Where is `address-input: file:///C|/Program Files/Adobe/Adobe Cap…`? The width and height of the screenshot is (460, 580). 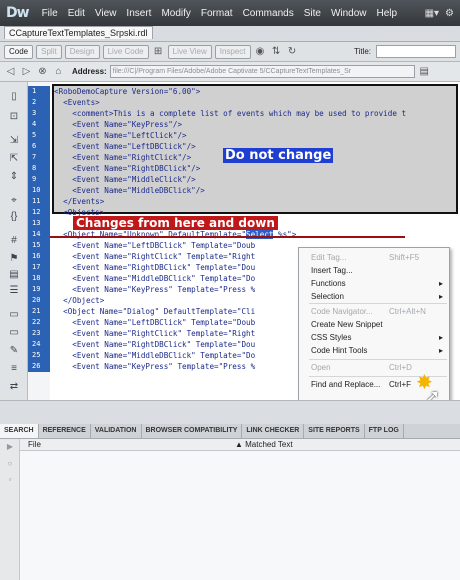 address-input: file:///C|/Program Files/Adobe/Adobe Cap… is located at coordinates (262, 71).